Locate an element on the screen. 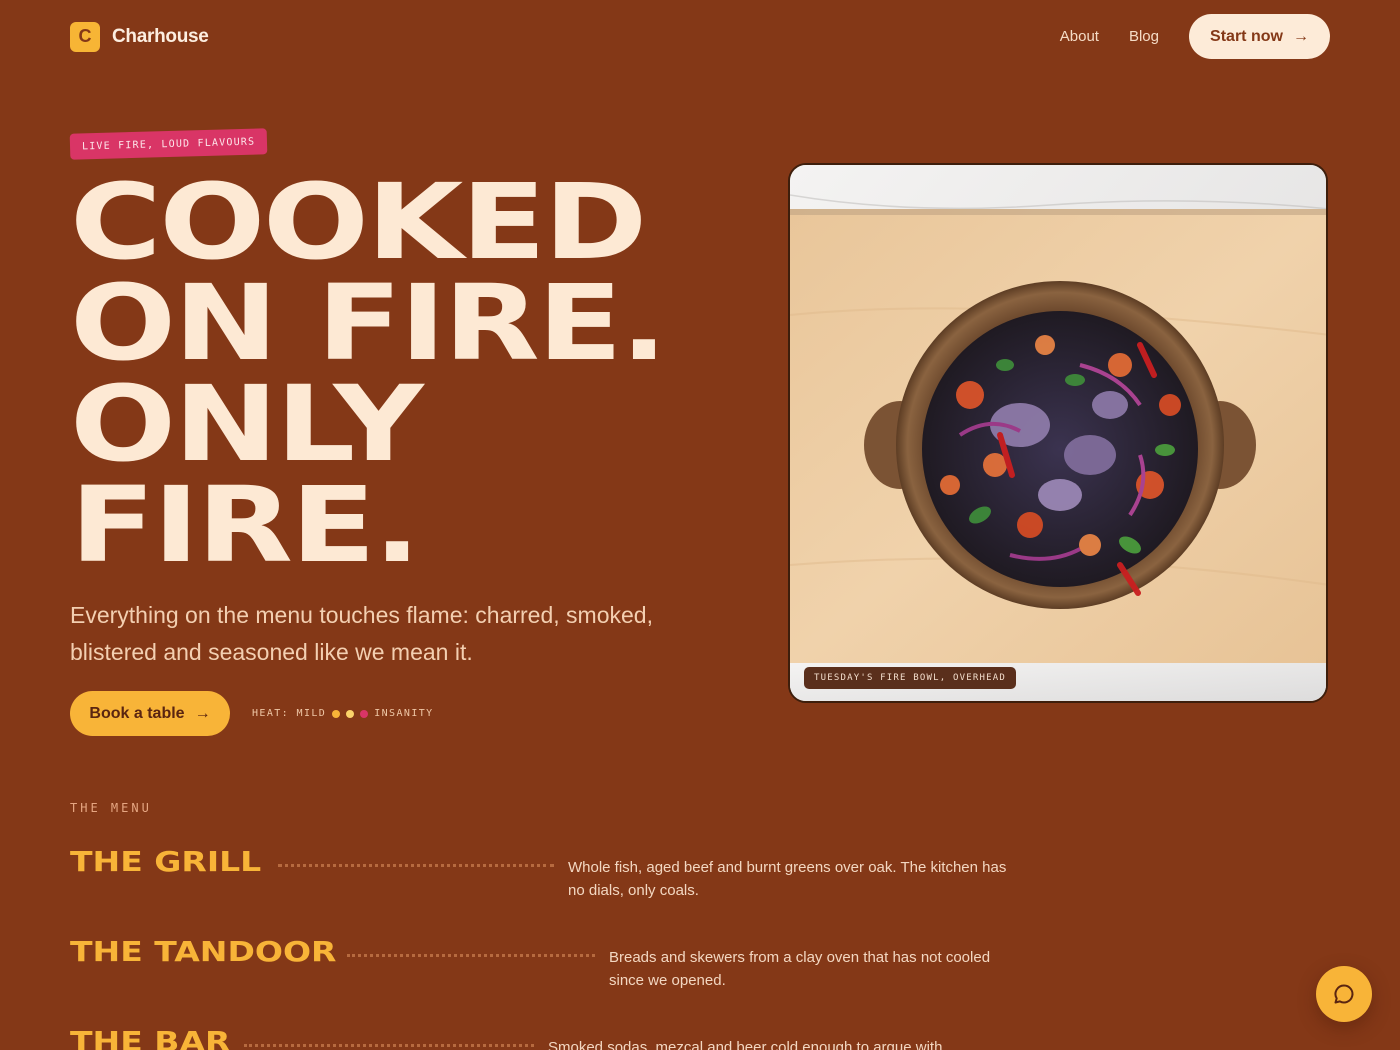 This screenshot has width=1400, height=1050. nav-link-about: About is located at coordinates (1079, 36).